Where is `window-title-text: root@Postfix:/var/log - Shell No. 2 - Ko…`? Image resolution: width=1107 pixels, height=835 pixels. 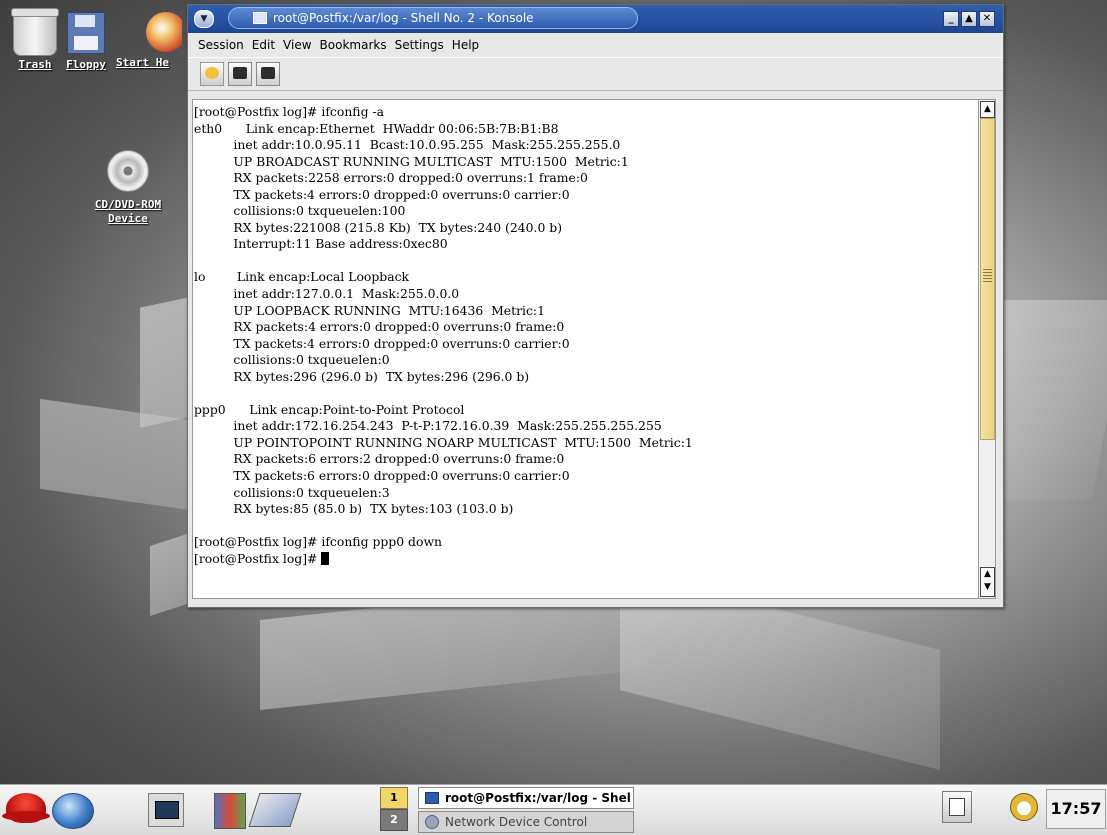
window-title-text: root@Postfix:/var/log - Shell No. 2 - Ko… is located at coordinates (403, 18).